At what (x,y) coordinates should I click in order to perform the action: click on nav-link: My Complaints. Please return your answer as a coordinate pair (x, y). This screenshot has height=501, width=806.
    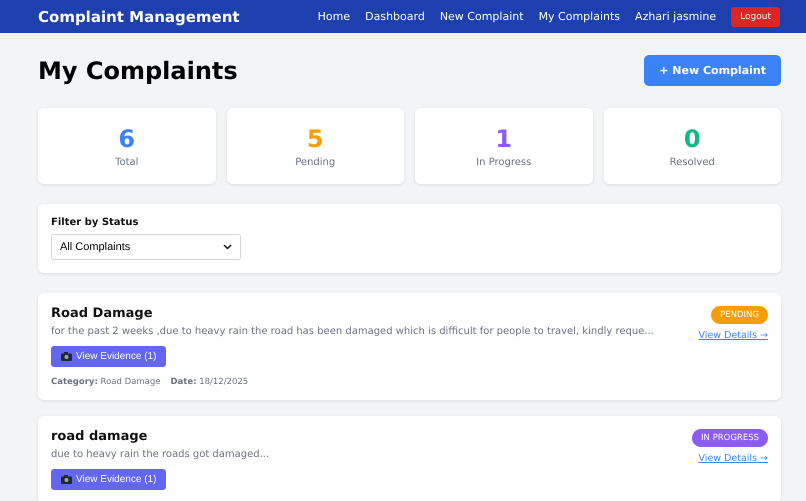
    Looking at the image, I should click on (579, 16).